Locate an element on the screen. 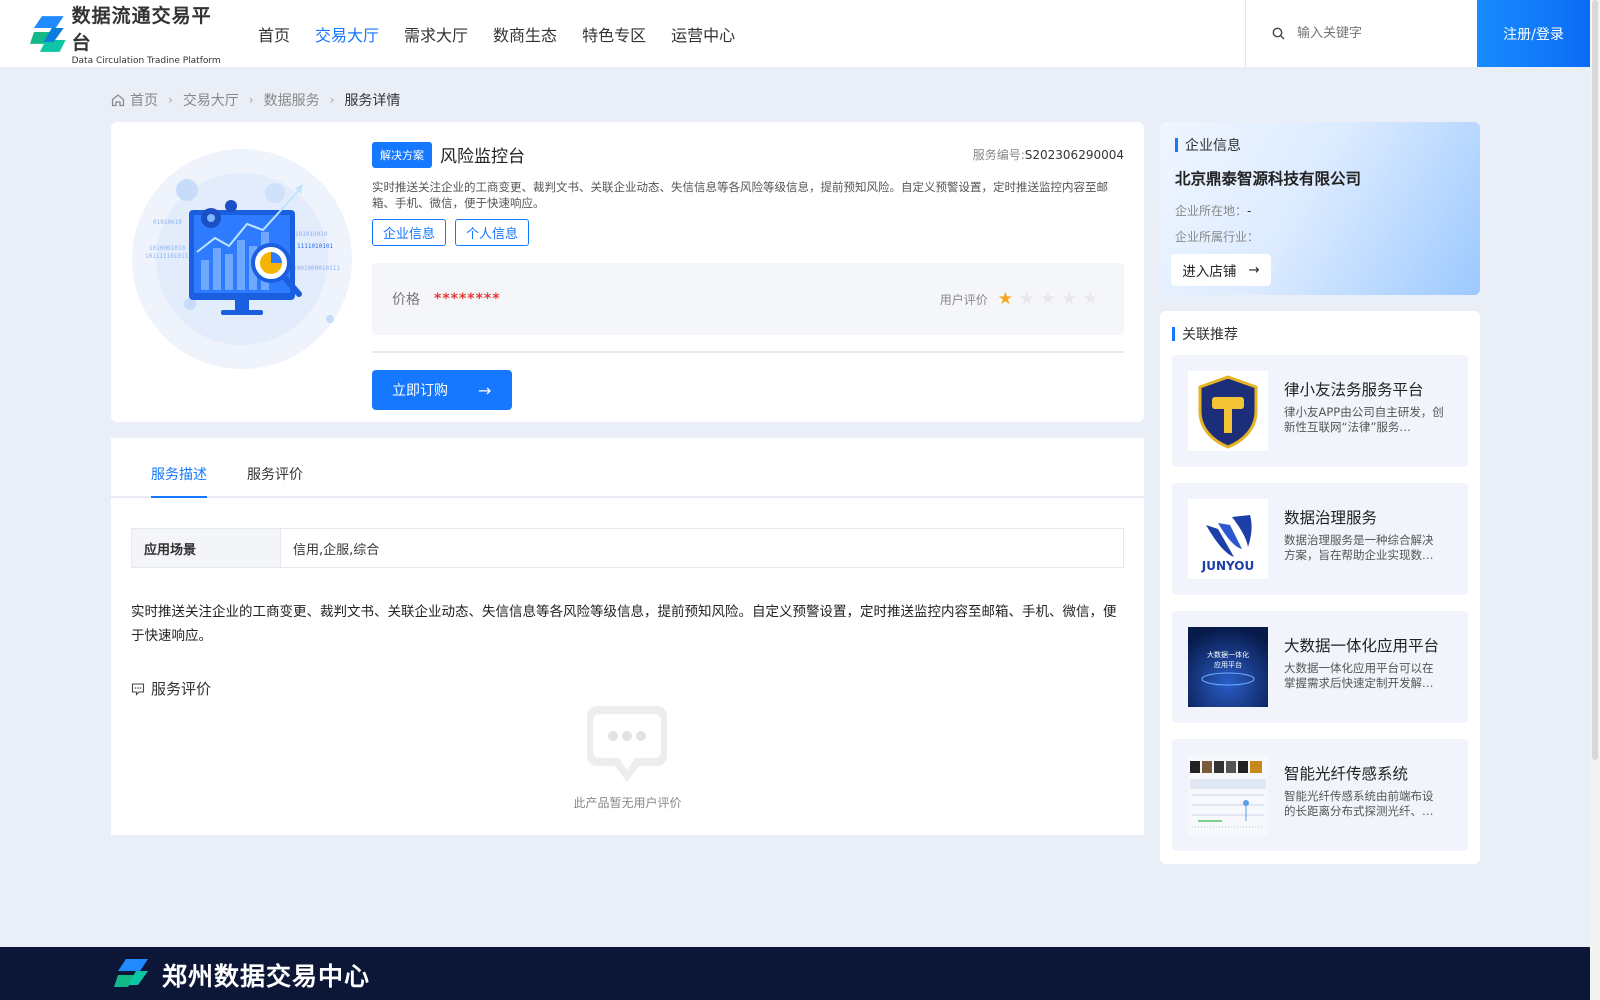 The width and height of the screenshot is (1600, 1000). login-register-button: 注册/登录 is located at coordinates (1533, 33).